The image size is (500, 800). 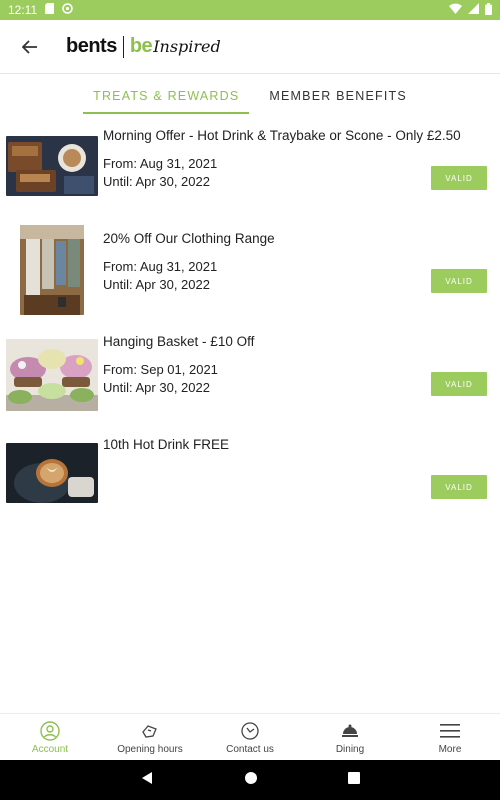 I want to click on tab-treats-rewards: TREATS & REWARDS, so click(x=166, y=96).